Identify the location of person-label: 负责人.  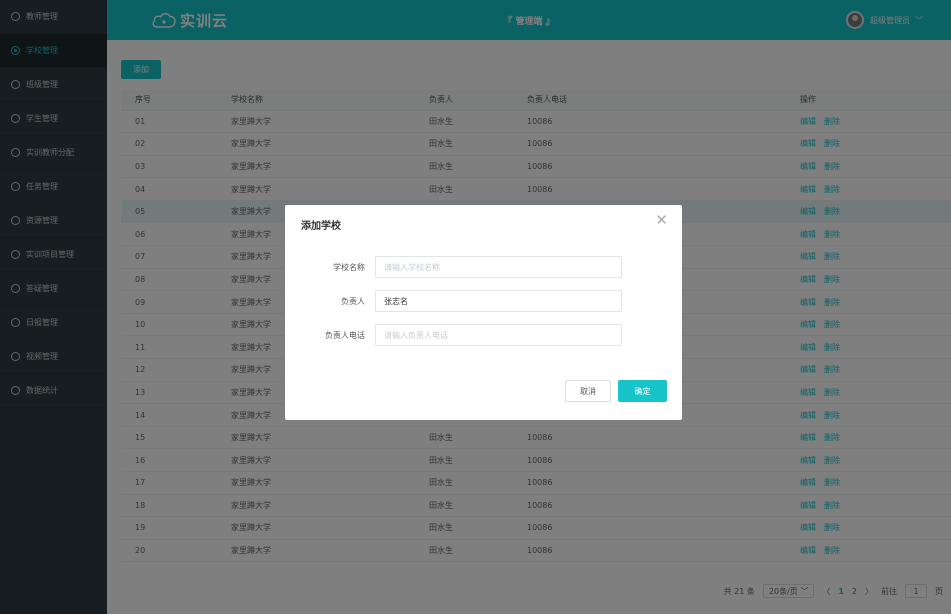
(353, 301).